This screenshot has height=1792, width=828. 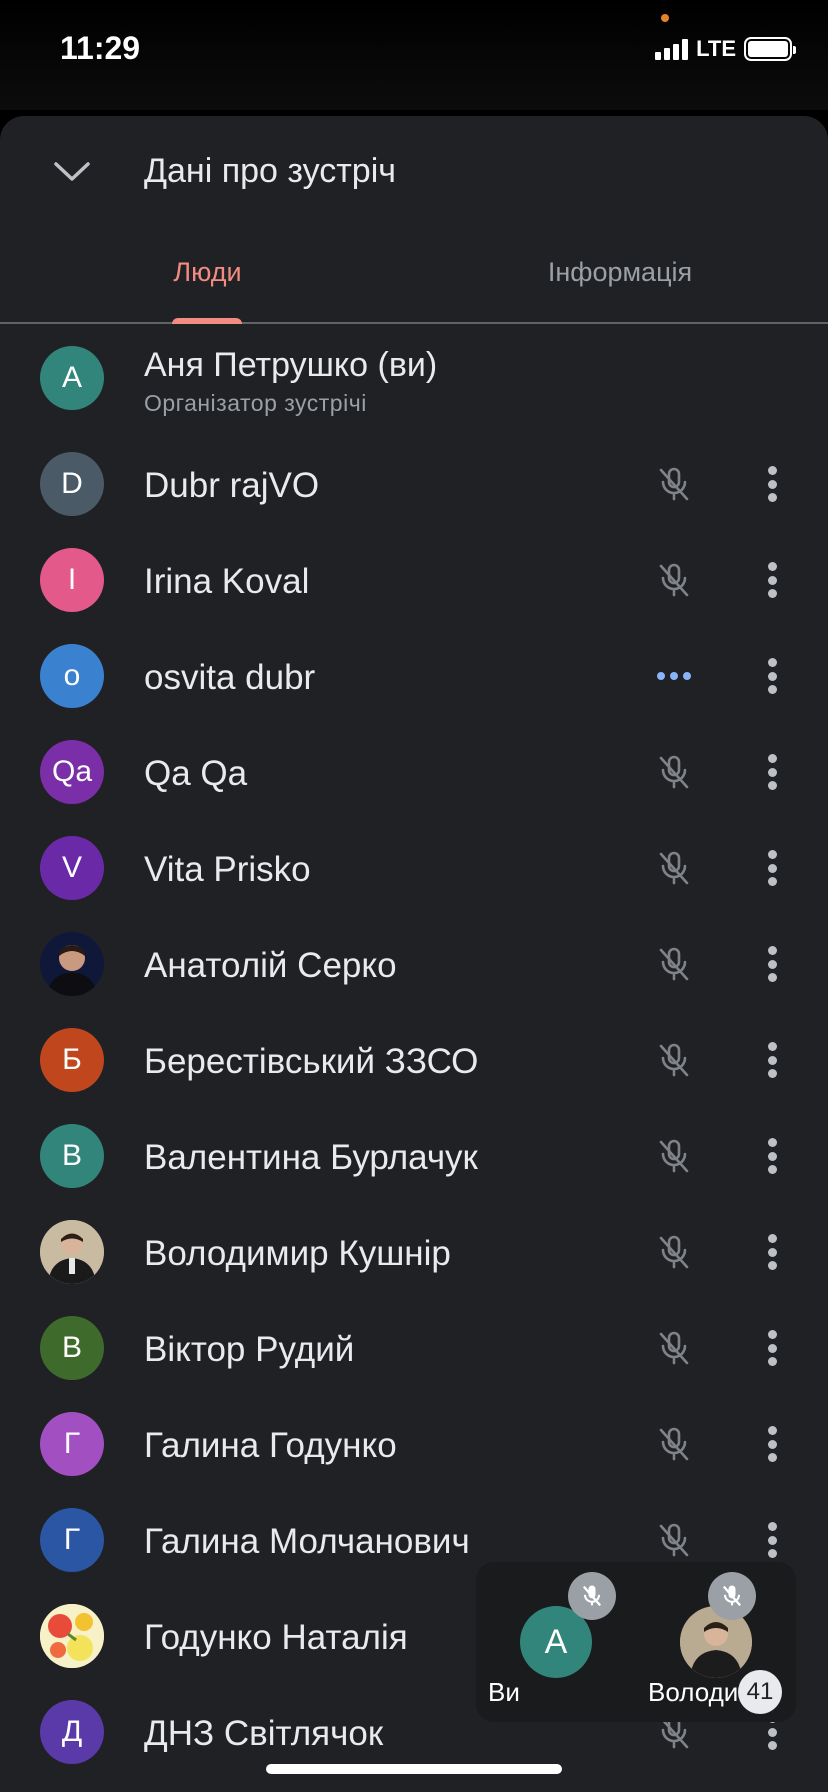 I want to click on list-item: В Віктор Рудий, so click(x=414, y=1348).